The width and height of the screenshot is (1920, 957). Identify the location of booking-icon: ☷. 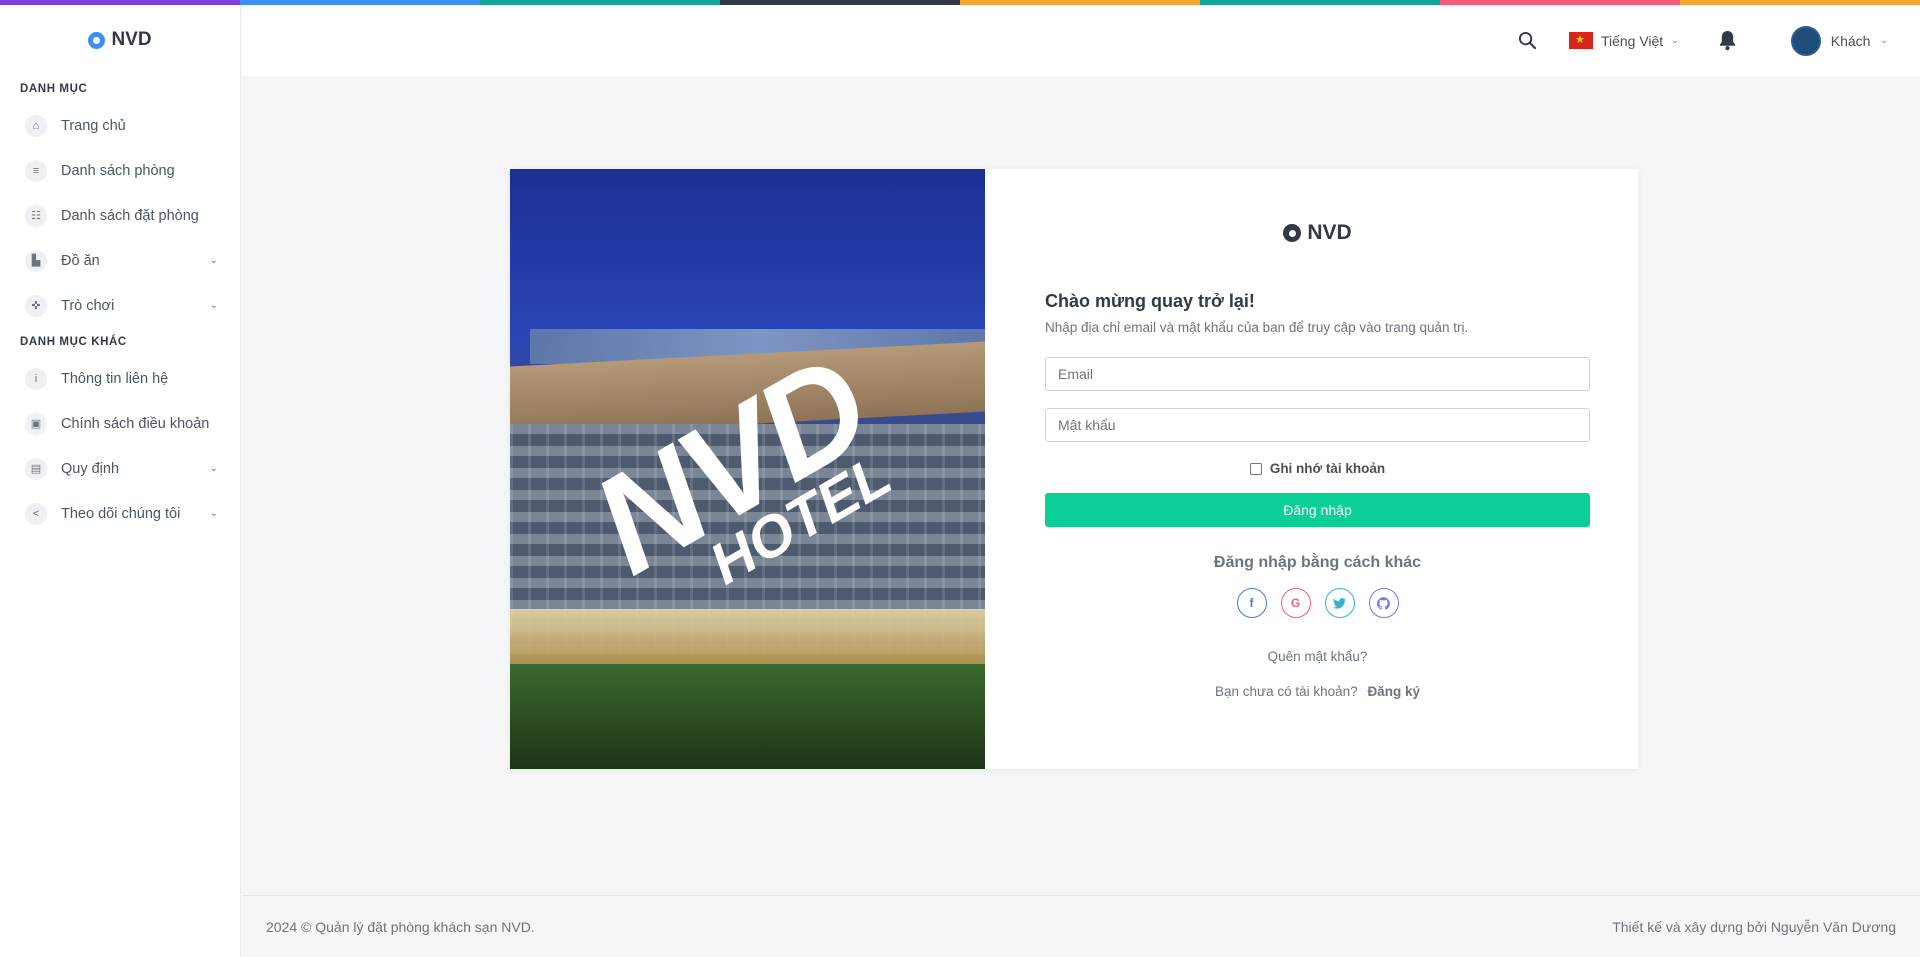
(36, 215).